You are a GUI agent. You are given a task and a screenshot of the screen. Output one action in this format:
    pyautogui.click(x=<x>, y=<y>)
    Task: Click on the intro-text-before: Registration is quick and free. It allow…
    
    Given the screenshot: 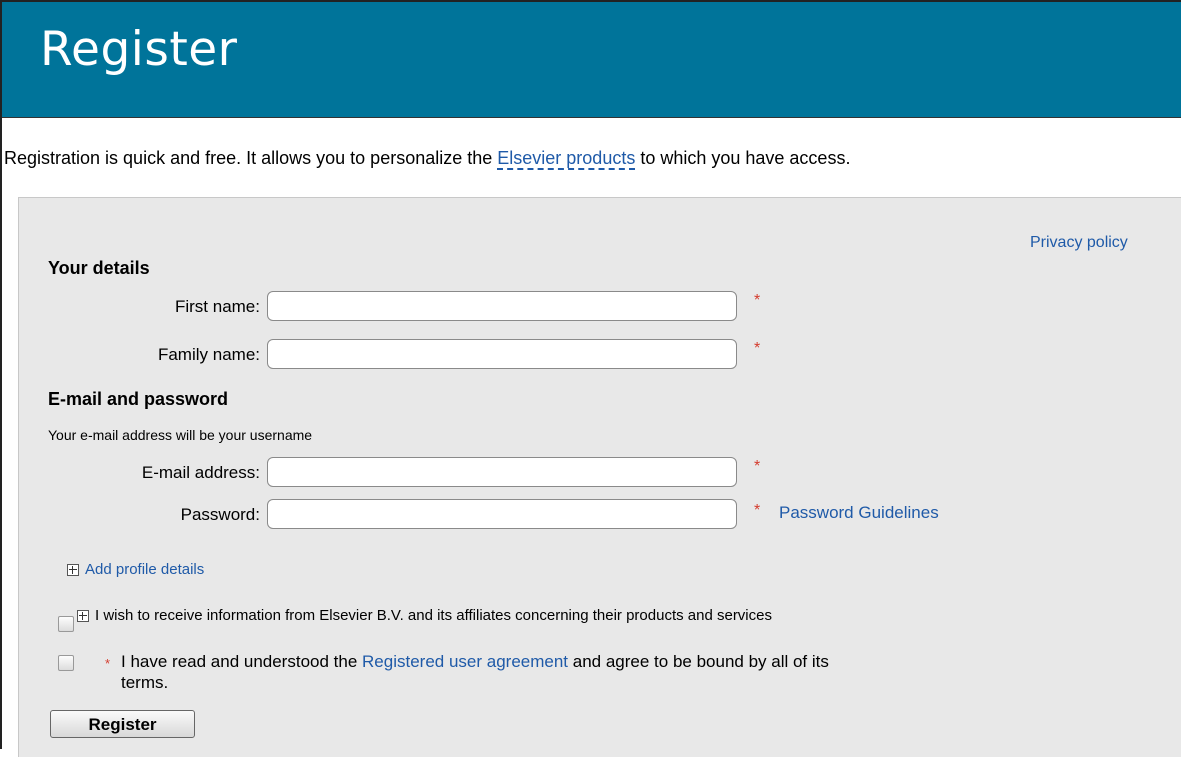 What is the action you would take?
    pyautogui.click(x=251, y=158)
    